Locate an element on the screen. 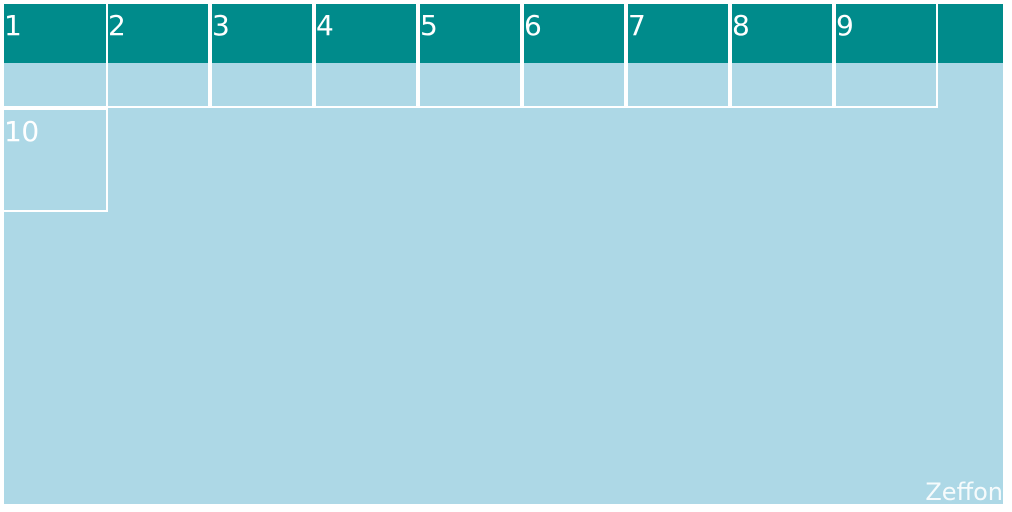 Image resolution: width=1012 pixels, height=512 pixels. tile-label: 8 is located at coordinates (741, 25).